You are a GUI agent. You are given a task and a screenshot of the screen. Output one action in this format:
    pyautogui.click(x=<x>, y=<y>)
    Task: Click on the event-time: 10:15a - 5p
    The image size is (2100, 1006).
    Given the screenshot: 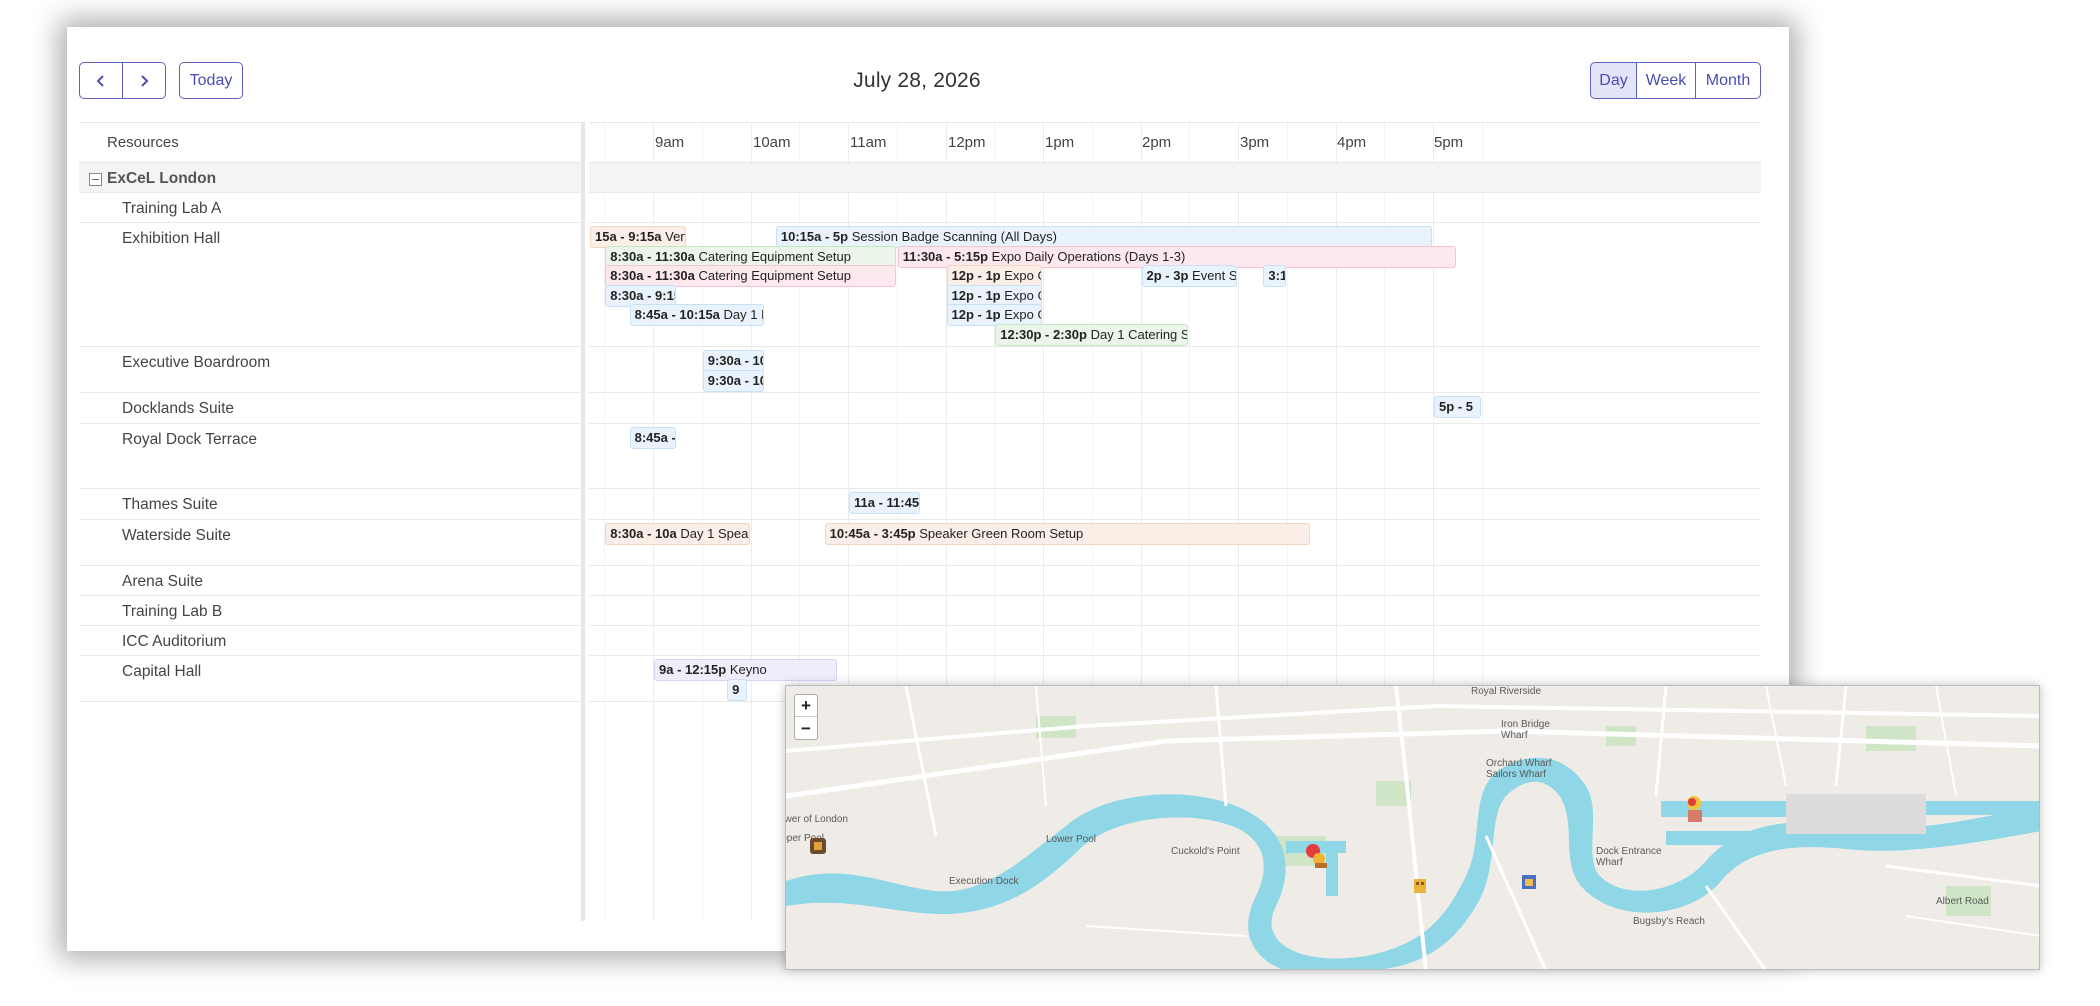 What is the action you would take?
    pyautogui.click(x=814, y=236)
    